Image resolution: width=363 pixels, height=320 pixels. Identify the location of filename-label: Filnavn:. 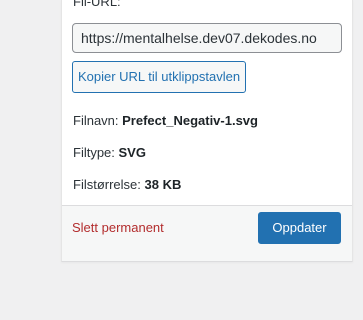
(98, 120).